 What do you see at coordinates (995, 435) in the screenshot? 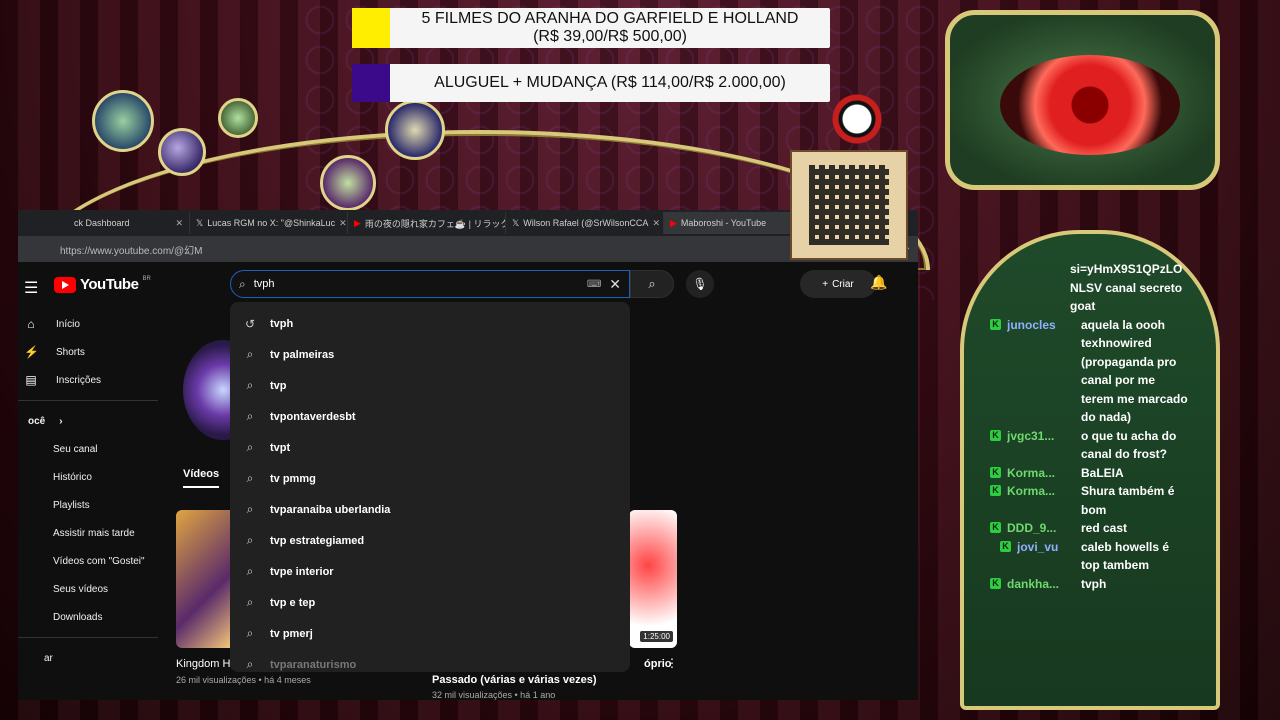
I see `kick-badge-icon: K` at bounding box center [995, 435].